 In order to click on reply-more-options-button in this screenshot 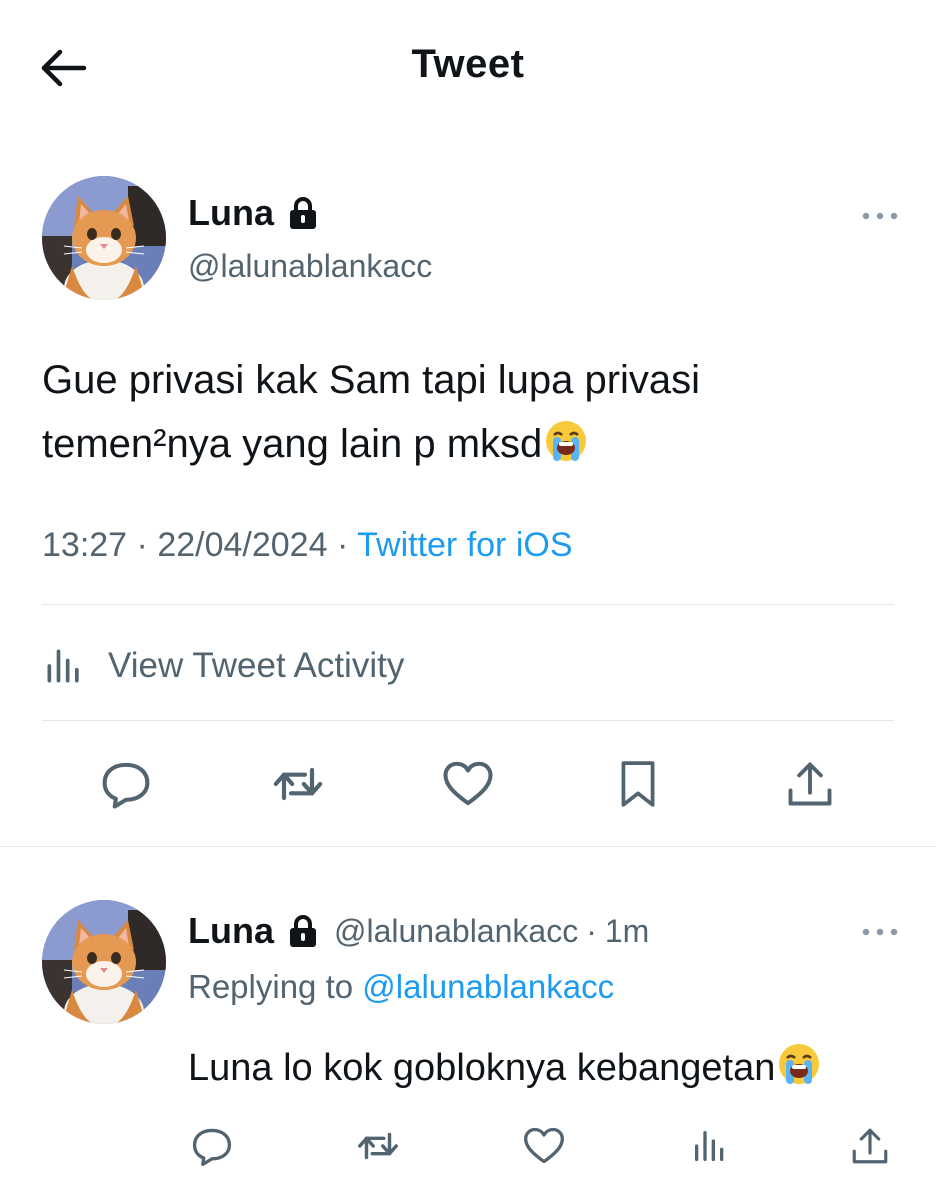, I will do `click(880, 932)`.